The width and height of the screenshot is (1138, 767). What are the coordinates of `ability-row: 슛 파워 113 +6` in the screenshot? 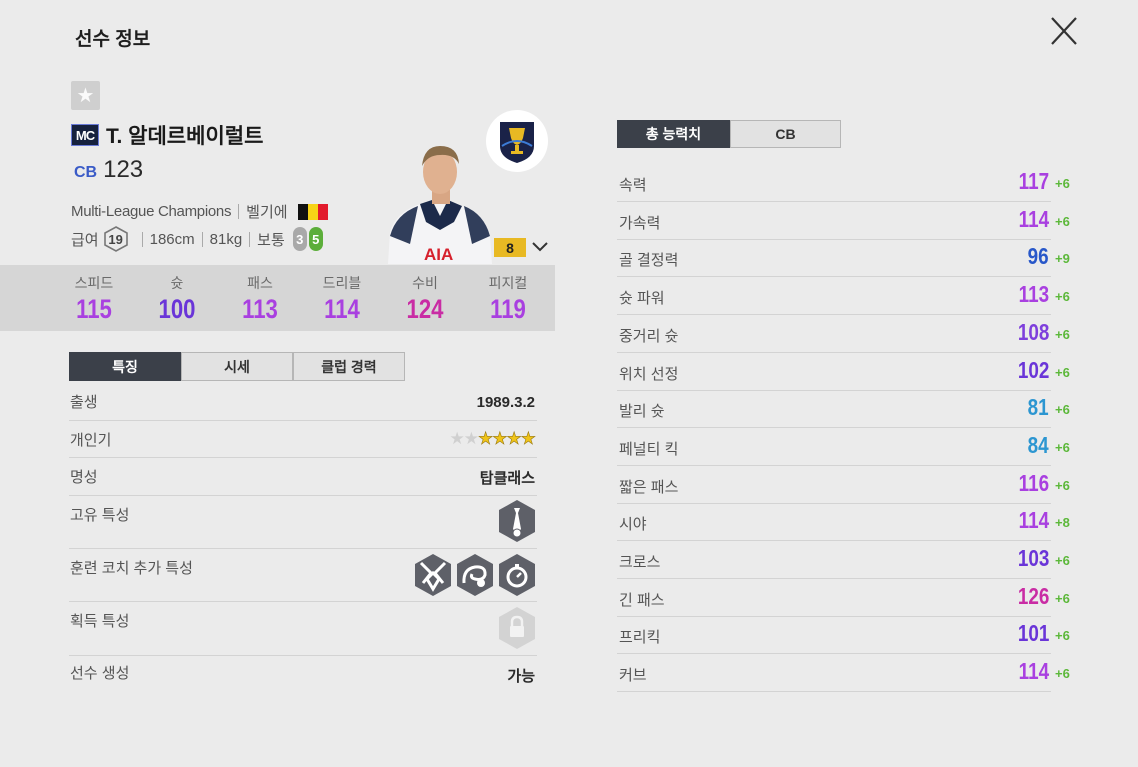 It's located at (843, 296).